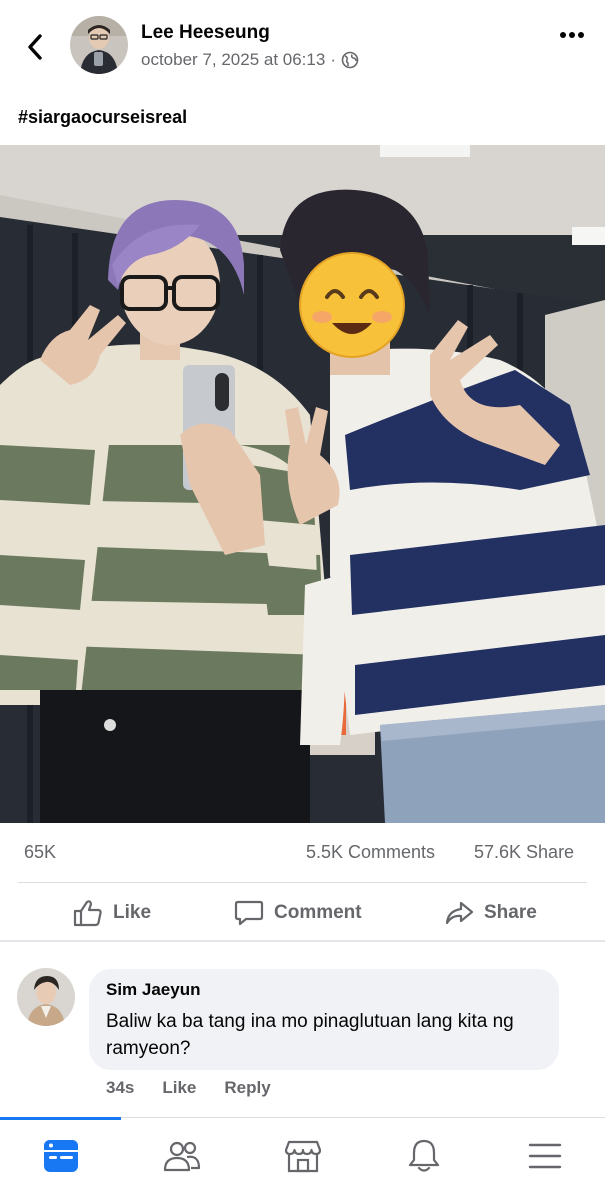 Image resolution: width=605 pixels, height=1200 pixels. What do you see at coordinates (350, 60) in the screenshot?
I see `globe-icon` at bounding box center [350, 60].